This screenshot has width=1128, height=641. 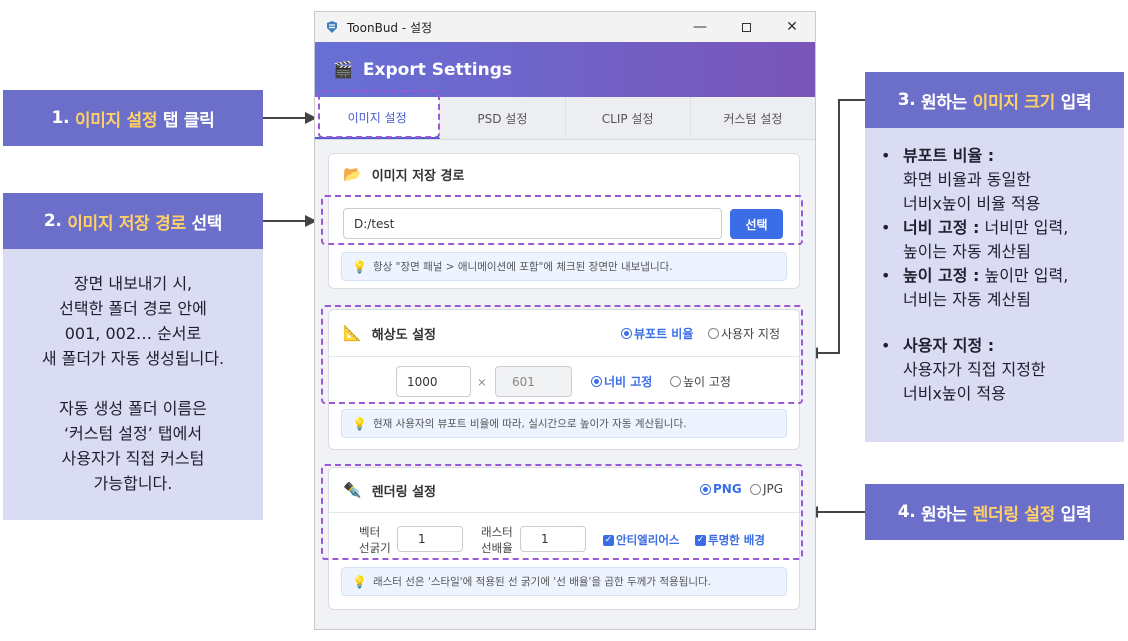 What do you see at coordinates (564, 266) in the screenshot?
I see `save-path-tip: 💡 항상 "장면 패널 > 애니메이션에 포함"에 체크된 장면만 내보냅니다.` at bounding box center [564, 266].